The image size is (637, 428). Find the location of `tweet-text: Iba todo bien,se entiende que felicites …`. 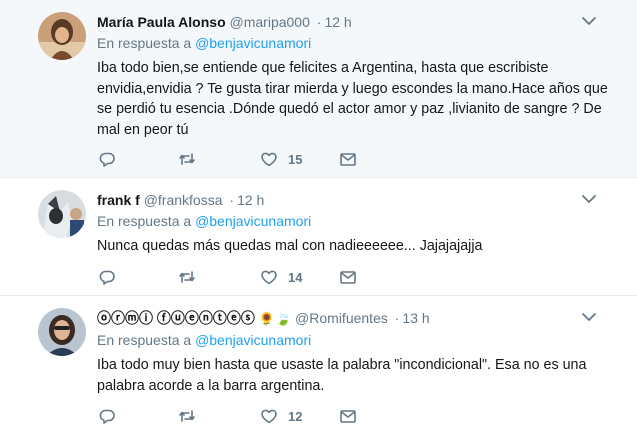

tweet-text: Iba todo bien,se entiende que felicites … is located at coordinates (352, 99).